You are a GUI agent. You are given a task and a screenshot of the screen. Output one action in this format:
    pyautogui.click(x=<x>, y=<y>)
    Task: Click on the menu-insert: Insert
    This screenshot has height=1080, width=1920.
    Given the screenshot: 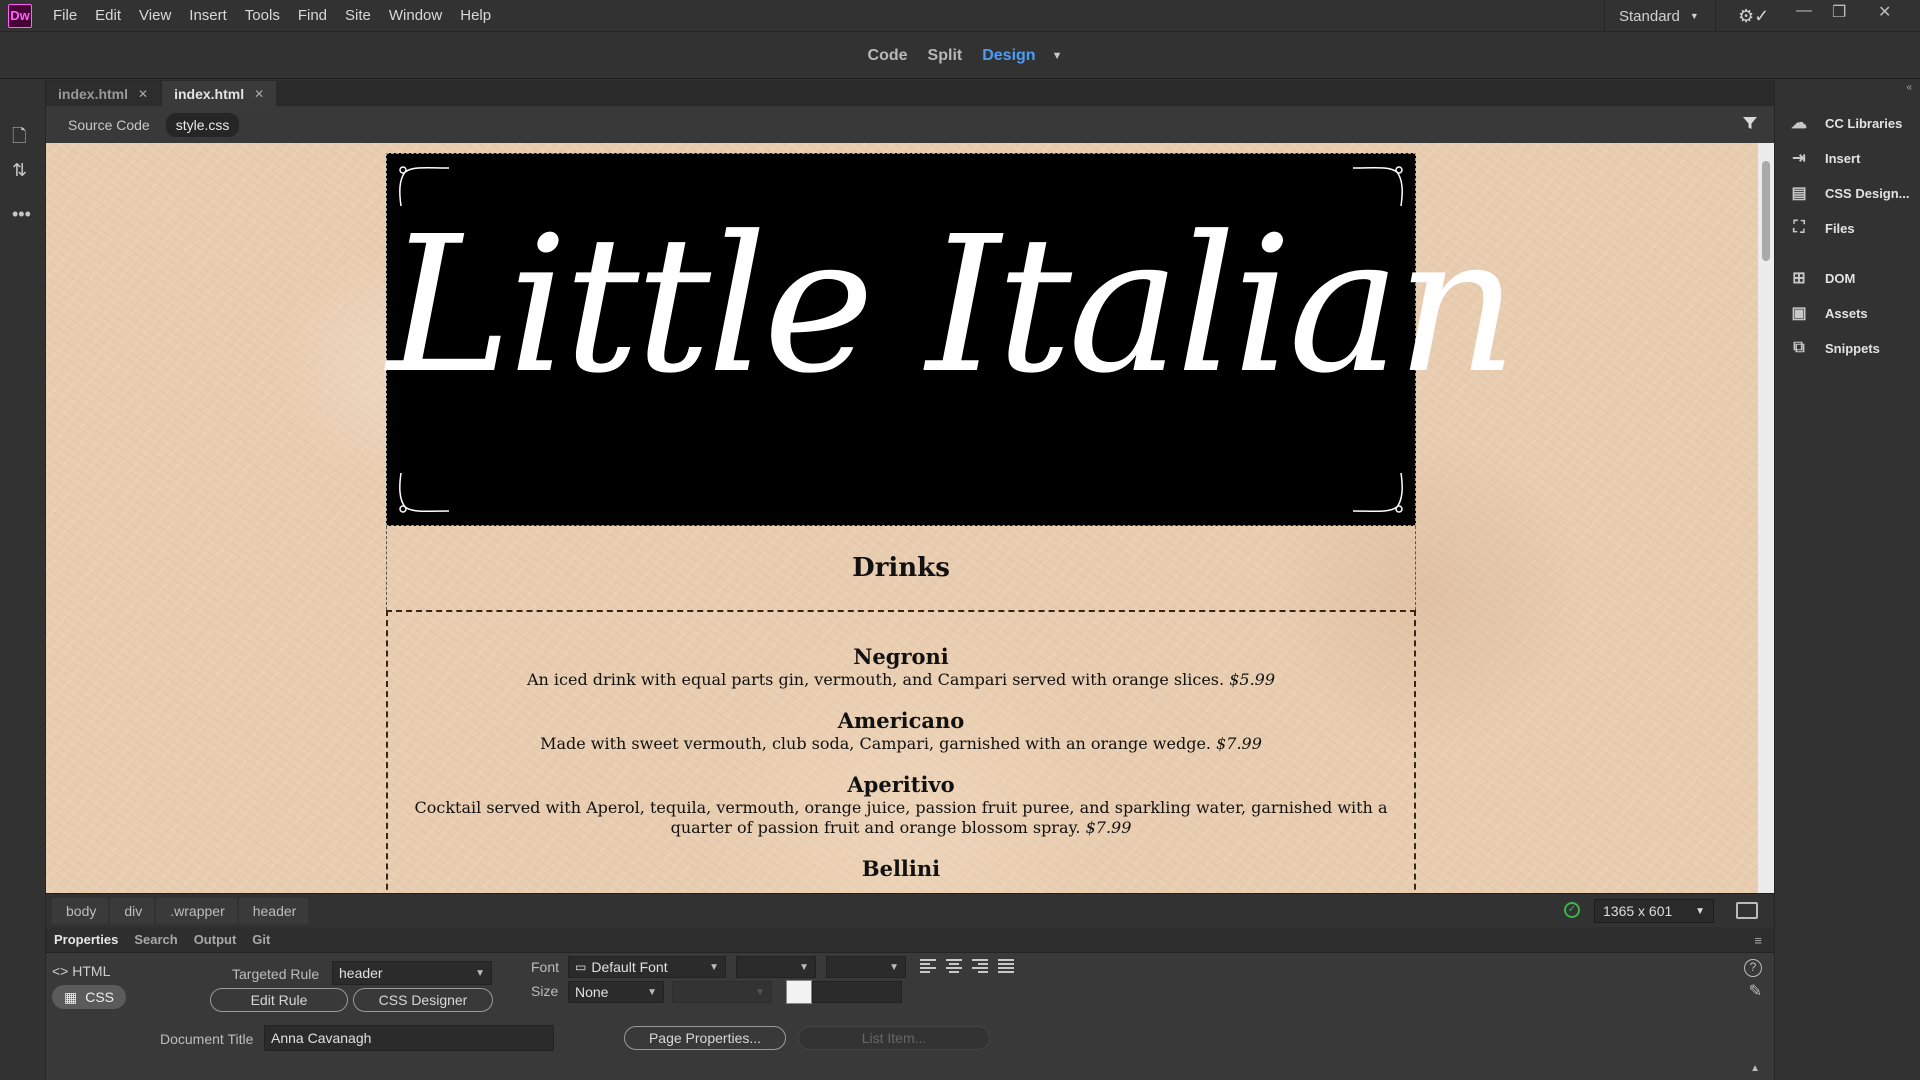 What is the action you would take?
    pyautogui.click(x=208, y=16)
    